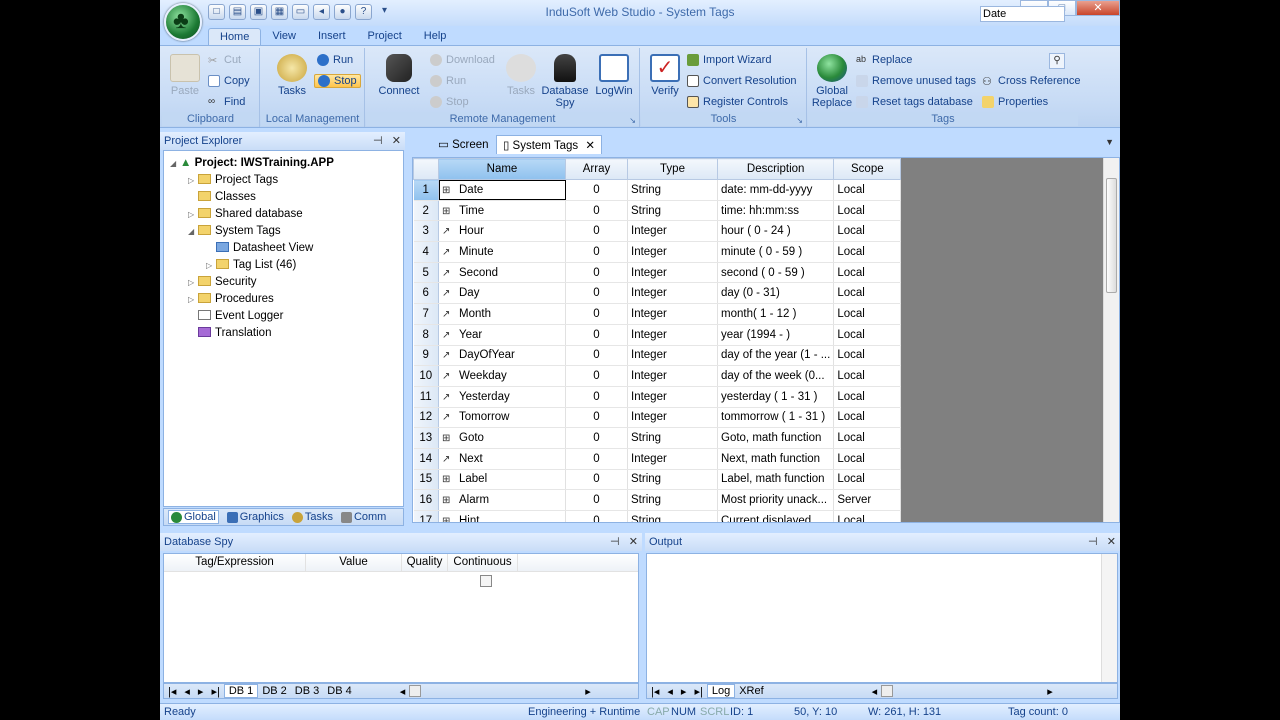 This screenshot has height=720, width=1280. I want to click on scope-cell: Server, so click(867, 500).